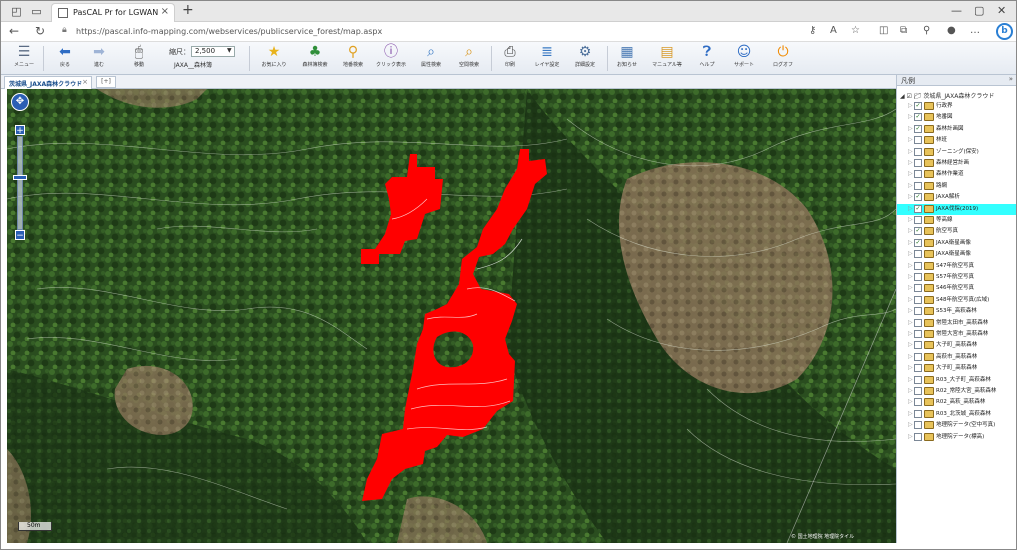 This screenshot has height=550, width=1017. What do you see at coordinates (956, 311) in the screenshot?
I see `legend-layer-item: ▷ S53年_高萩森林` at bounding box center [956, 311].